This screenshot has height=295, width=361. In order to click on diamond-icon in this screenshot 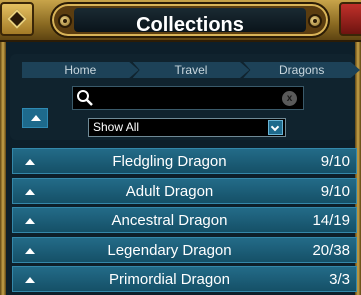, I will do `click(17, 19)`.